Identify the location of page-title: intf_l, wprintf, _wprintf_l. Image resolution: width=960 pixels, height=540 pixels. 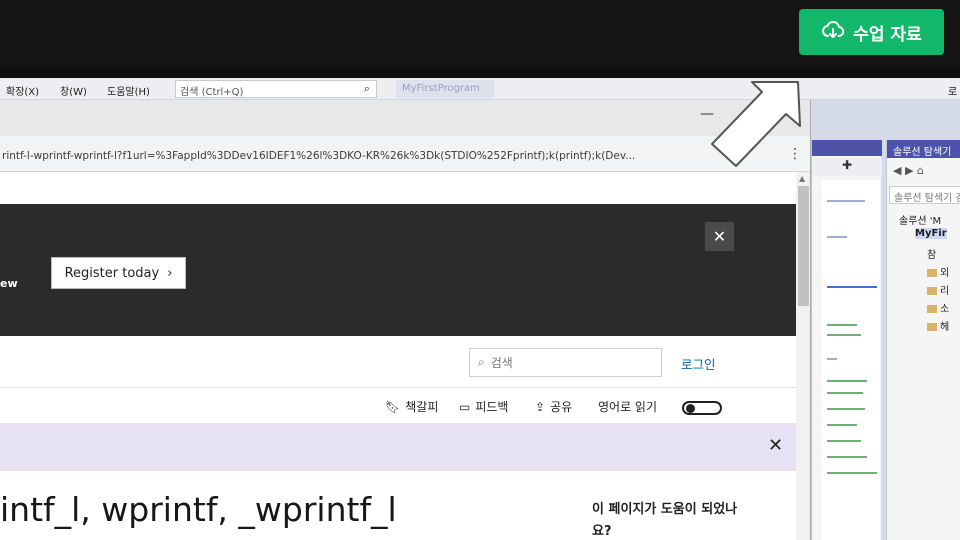
(198, 509).